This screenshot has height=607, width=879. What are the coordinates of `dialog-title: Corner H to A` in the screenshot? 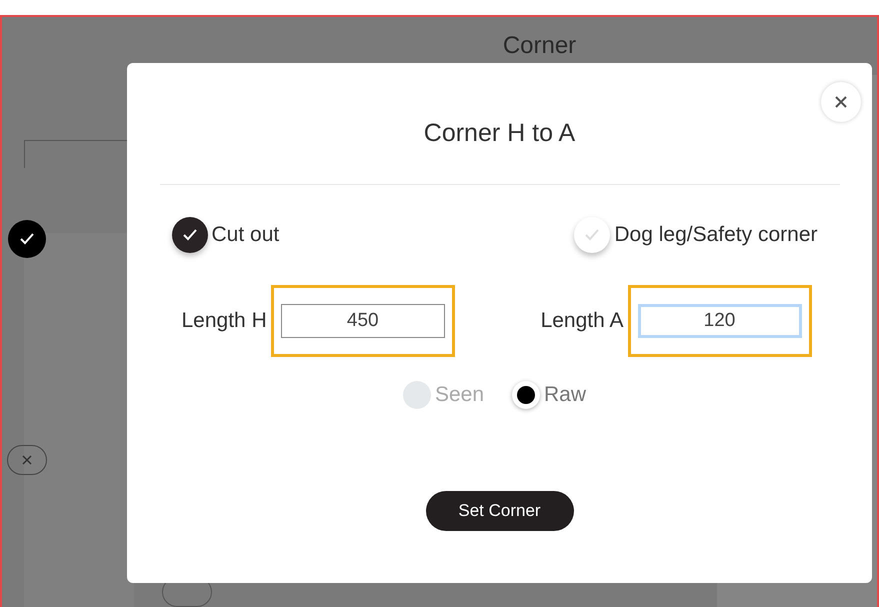 It's located at (500, 133).